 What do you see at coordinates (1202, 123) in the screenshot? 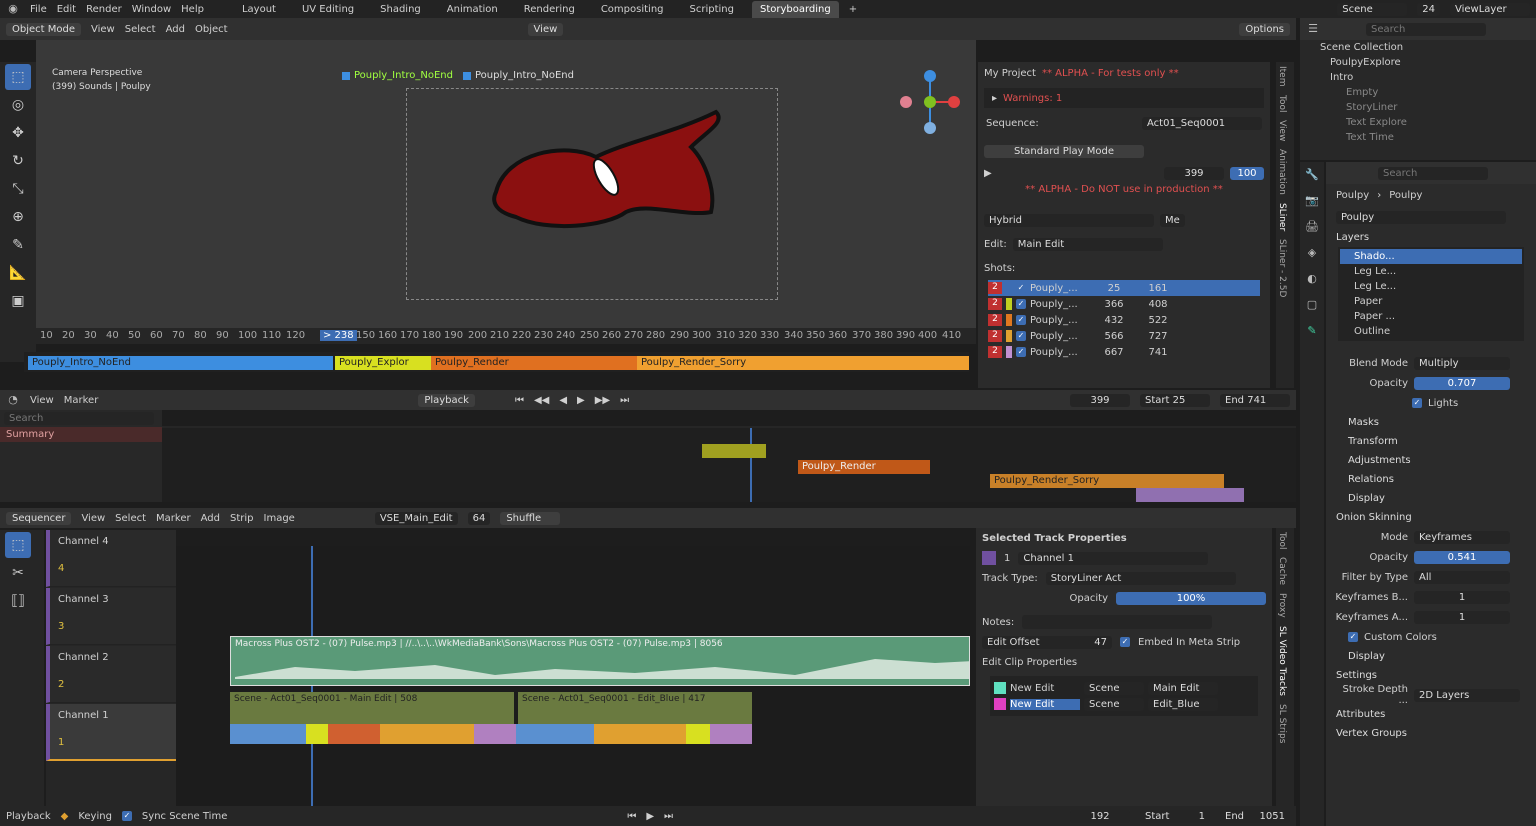
I see `sequence-field: Act01_Seq0001` at bounding box center [1202, 123].